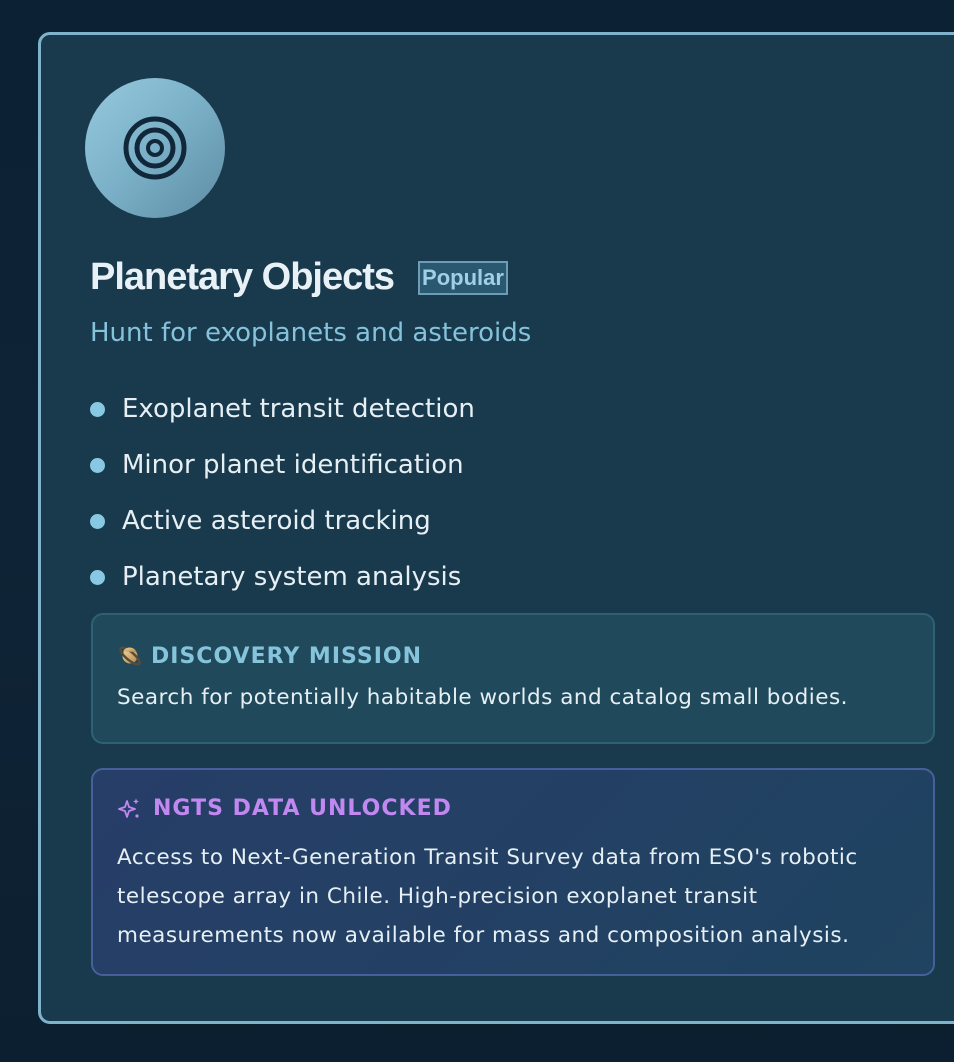  I want to click on feature-item: Exoplanet transit detection, so click(282, 409).